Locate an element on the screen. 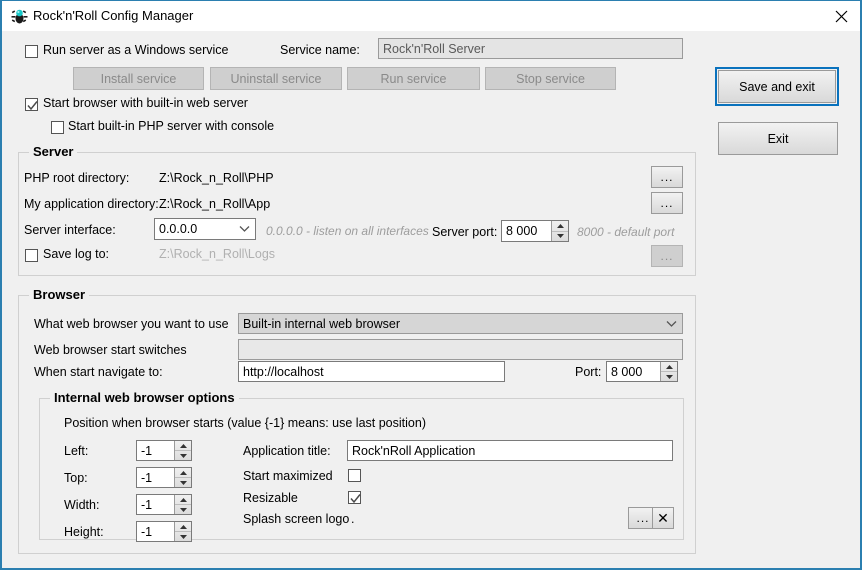 The image size is (862, 570). server-interface-value: 0.0.0.0 is located at coordinates (178, 229).